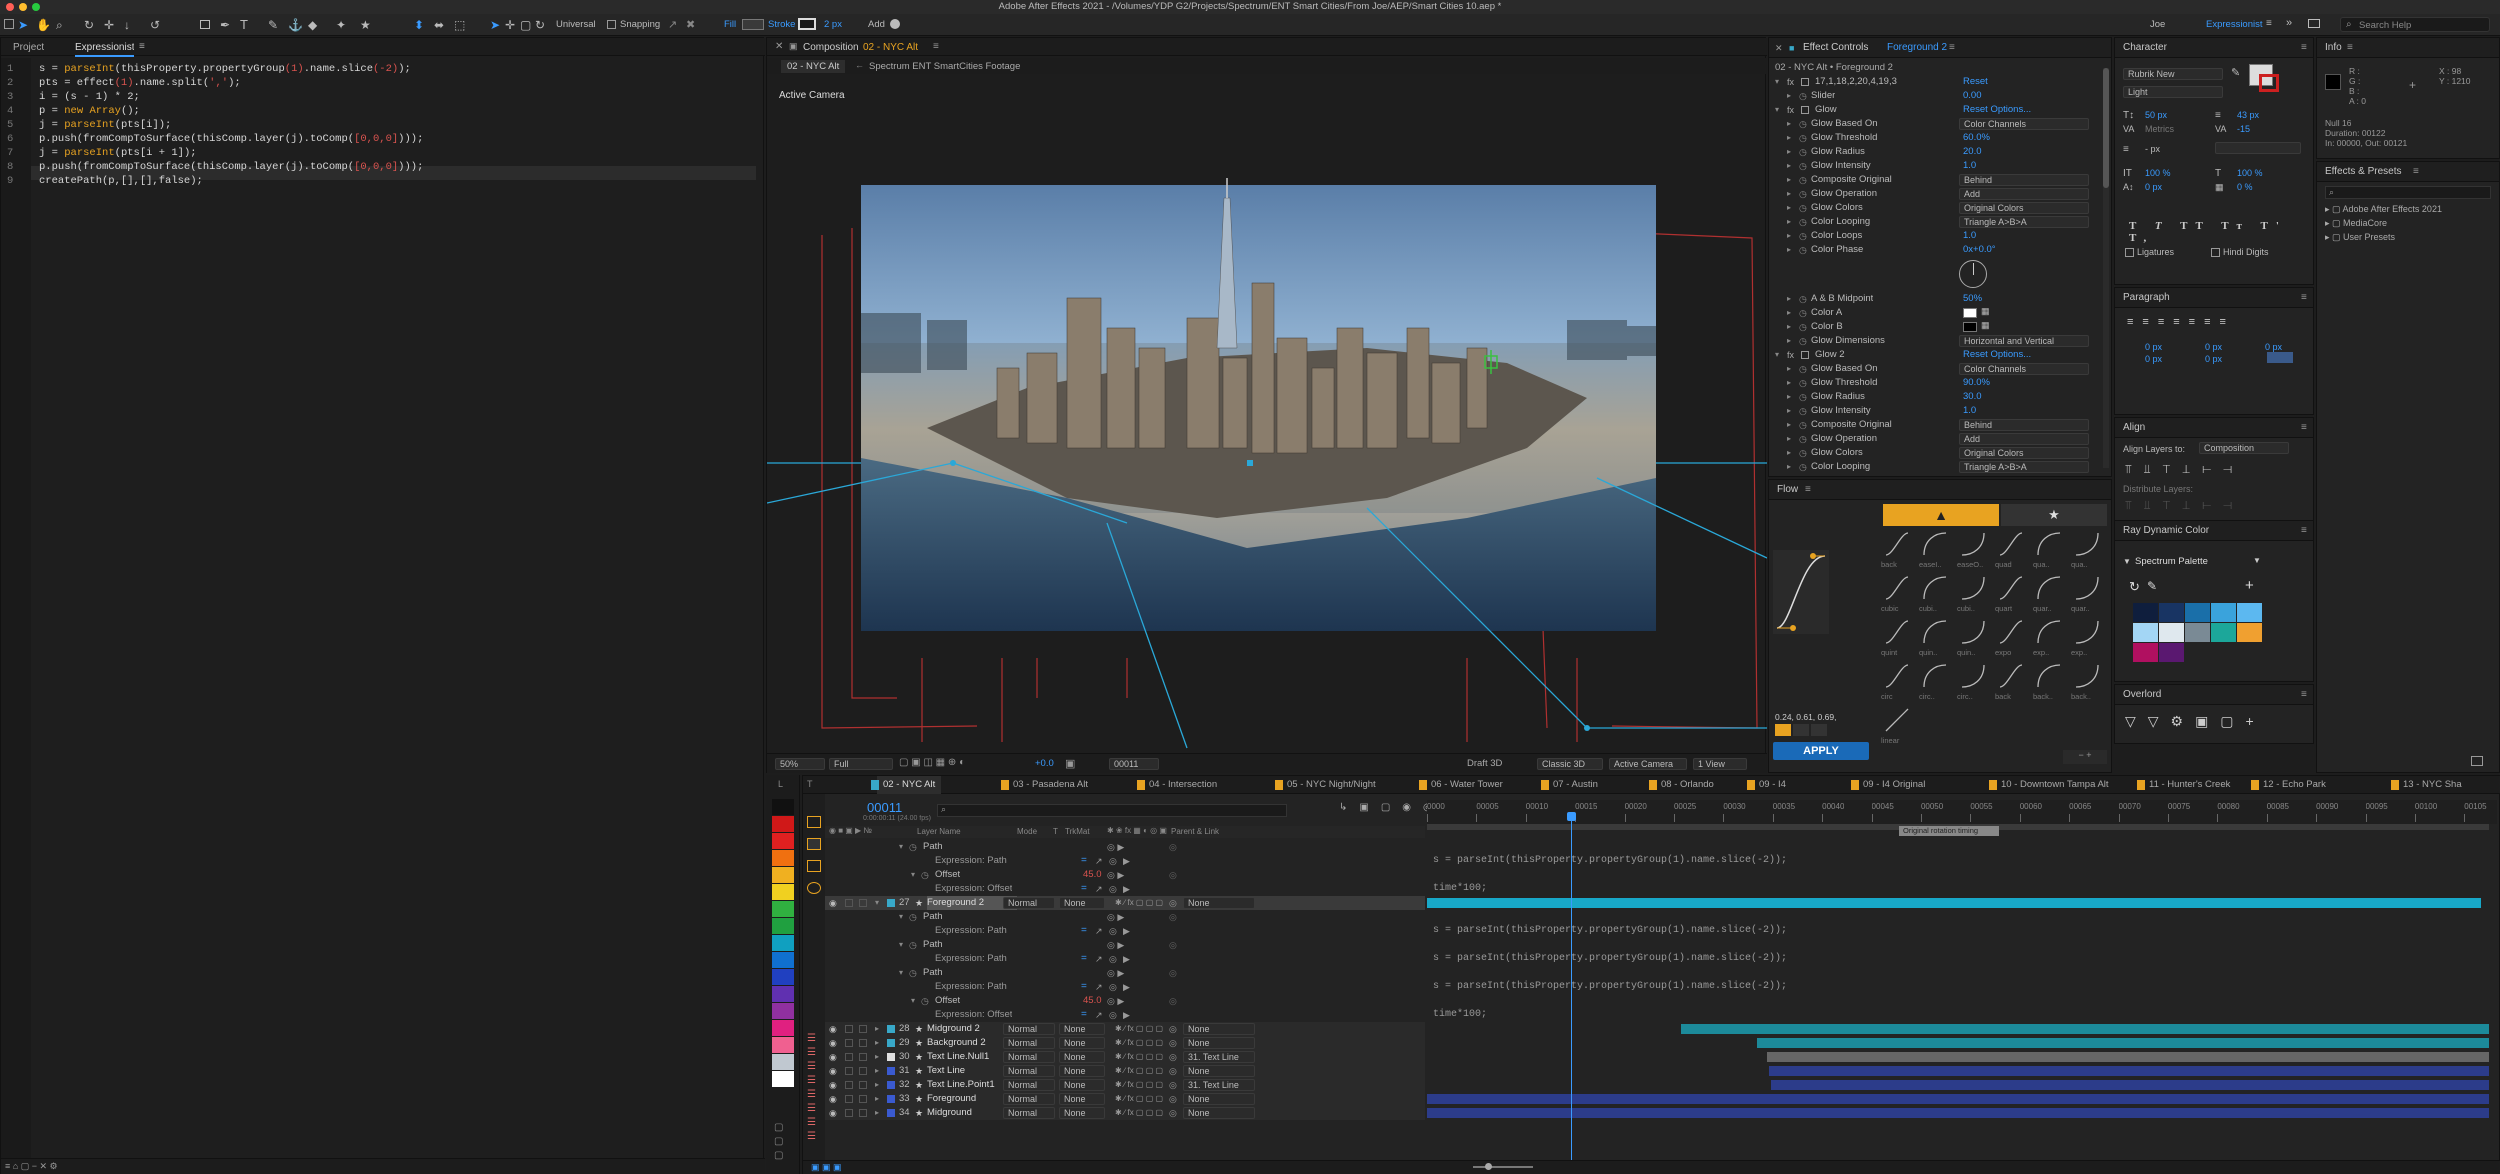 The image size is (2500, 1174). What do you see at coordinates (1029, 1029) in the screenshot?
I see `layer-mode-dropdown: Normal` at bounding box center [1029, 1029].